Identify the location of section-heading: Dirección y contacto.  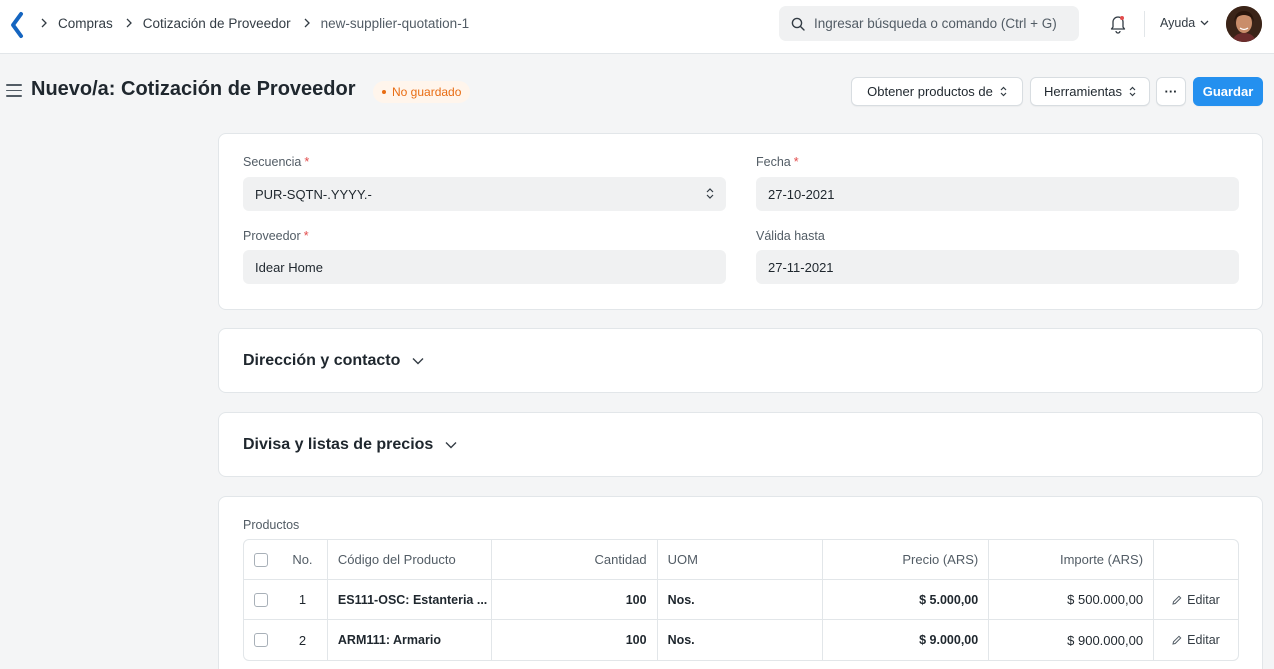
(333, 361).